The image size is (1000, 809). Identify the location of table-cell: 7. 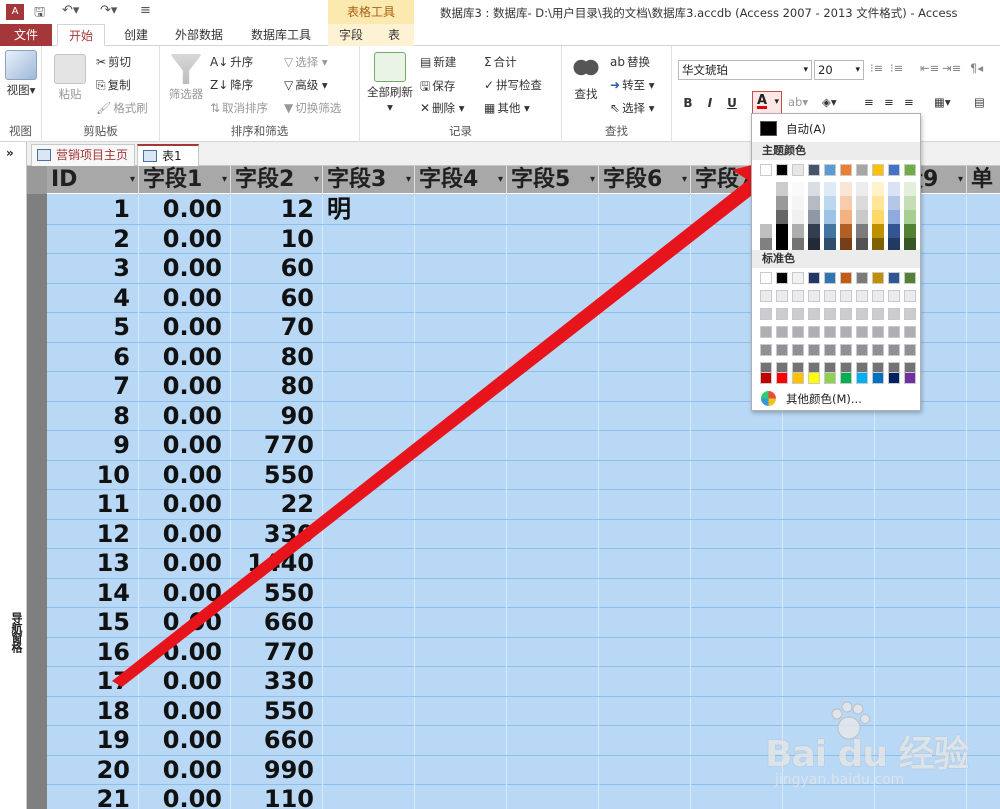
(93, 386).